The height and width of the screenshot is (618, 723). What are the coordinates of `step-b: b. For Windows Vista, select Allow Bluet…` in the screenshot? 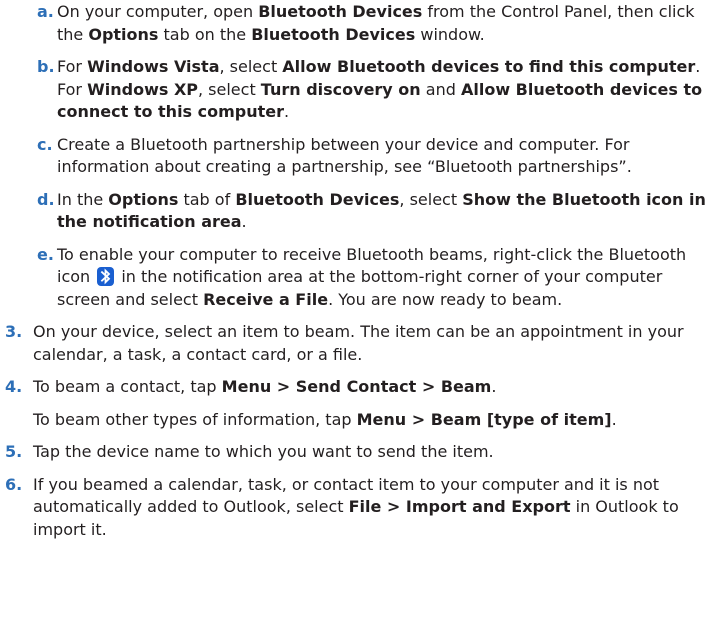 It's located at (358, 90).